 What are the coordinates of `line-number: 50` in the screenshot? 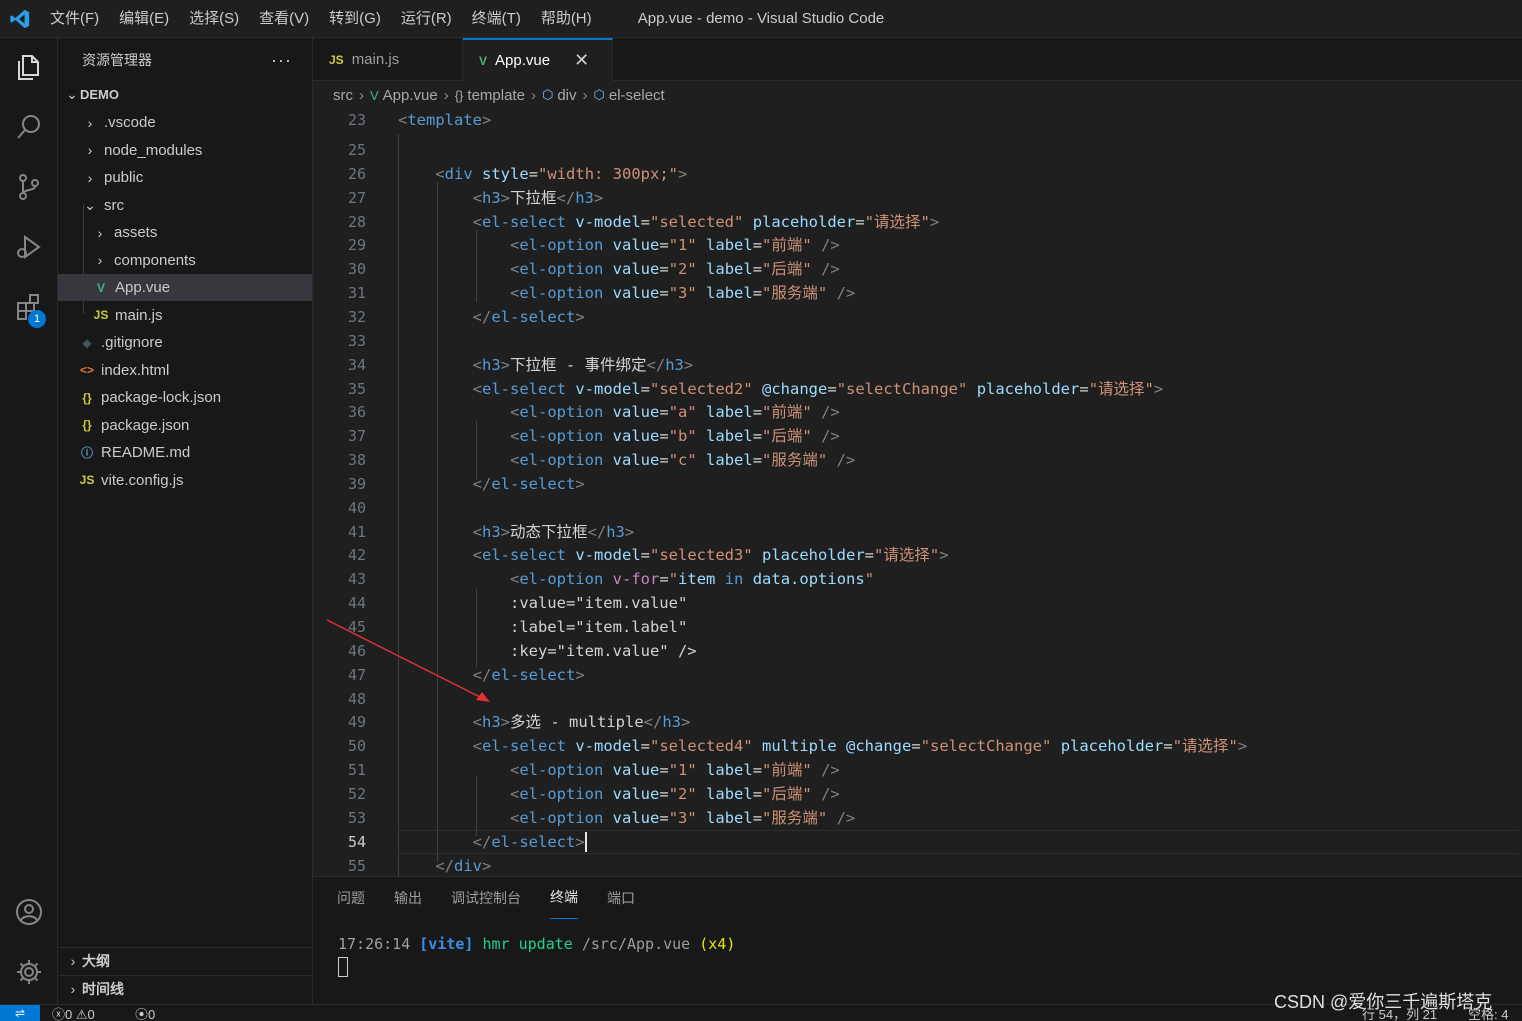 It's located at (356, 746).